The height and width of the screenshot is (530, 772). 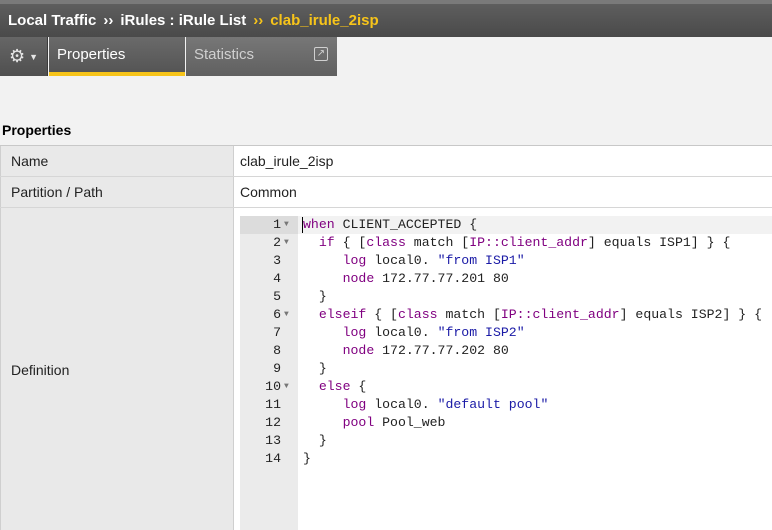 I want to click on code-text: log local0. "default pool", so click(x=445, y=404).